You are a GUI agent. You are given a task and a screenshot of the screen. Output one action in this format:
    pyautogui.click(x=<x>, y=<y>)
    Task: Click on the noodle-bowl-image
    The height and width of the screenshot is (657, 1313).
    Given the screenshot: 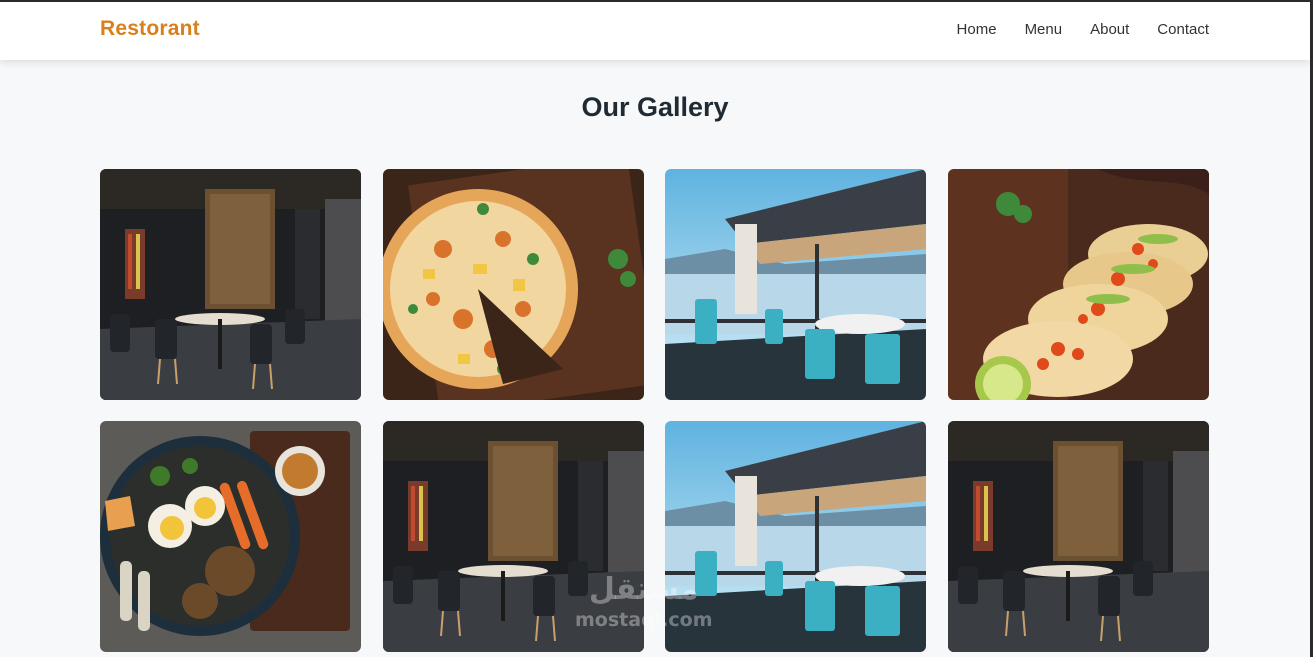 What is the action you would take?
    pyautogui.click(x=230, y=536)
    